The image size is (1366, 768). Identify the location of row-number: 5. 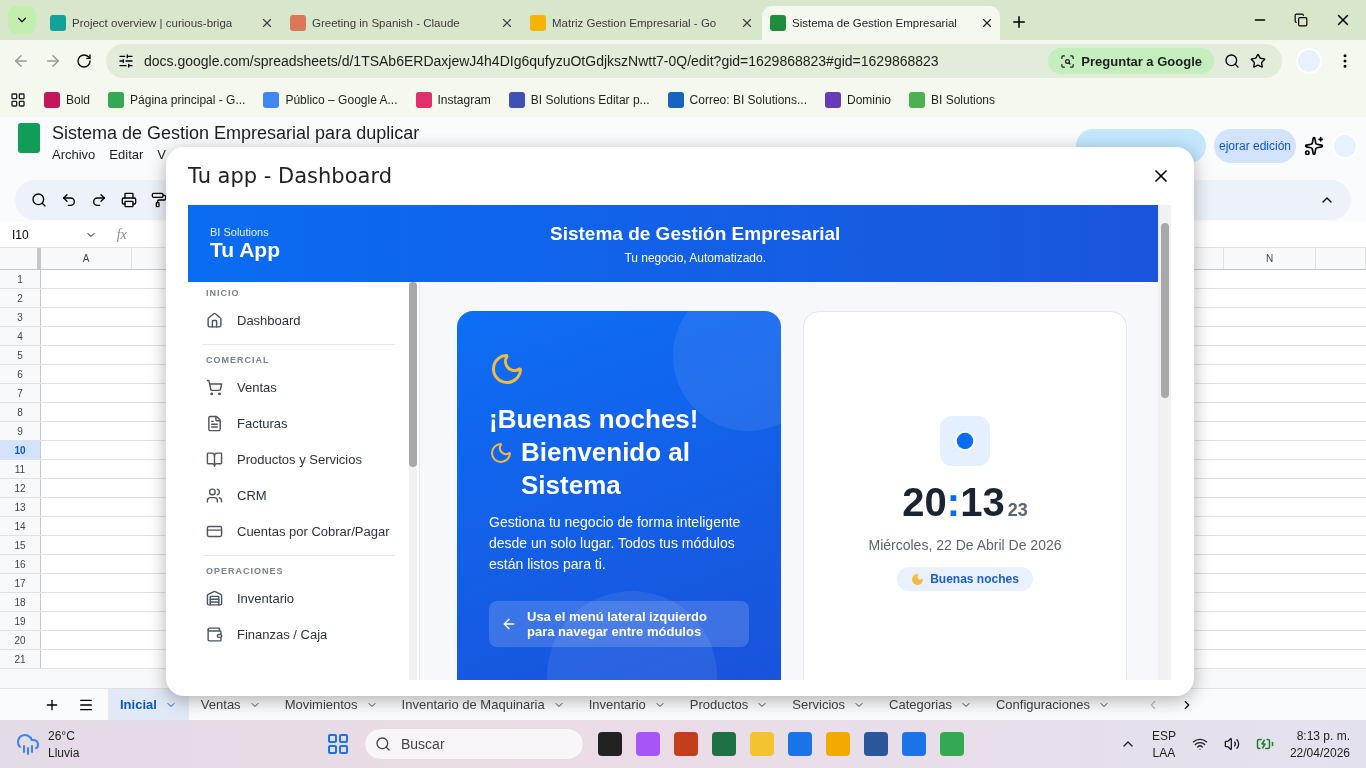
(20, 355).